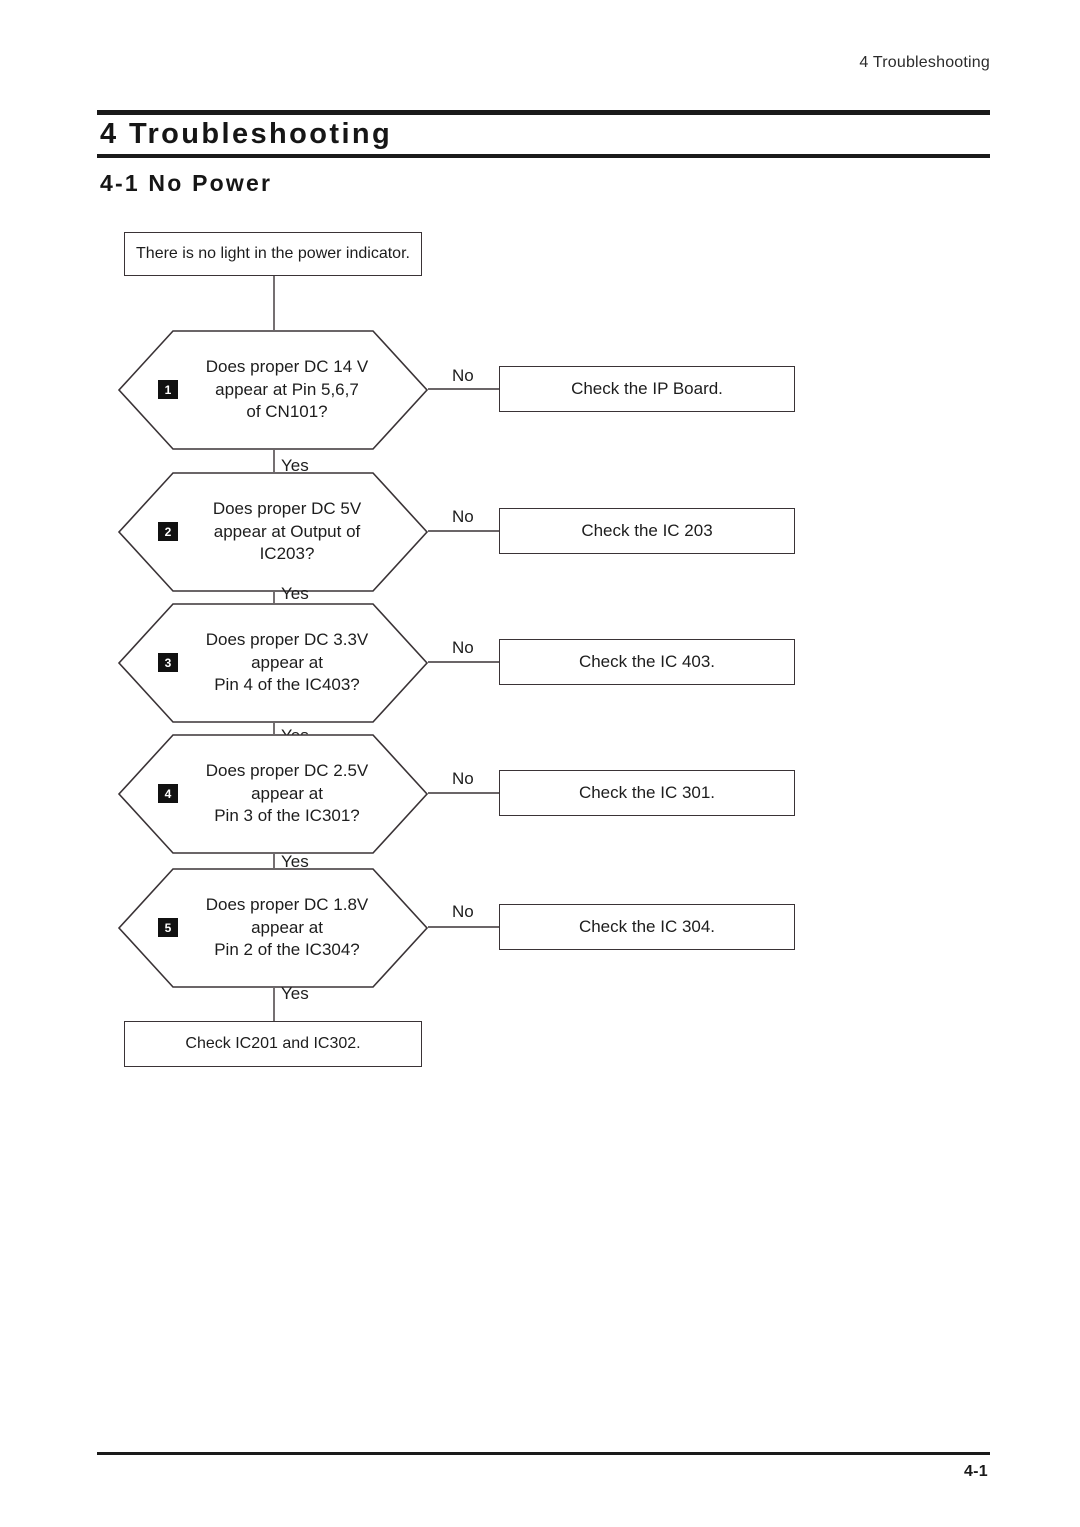 The height and width of the screenshot is (1527, 1080). What do you see at coordinates (647, 662) in the screenshot?
I see `action-box-3: Check the IC 403.` at bounding box center [647, 662].